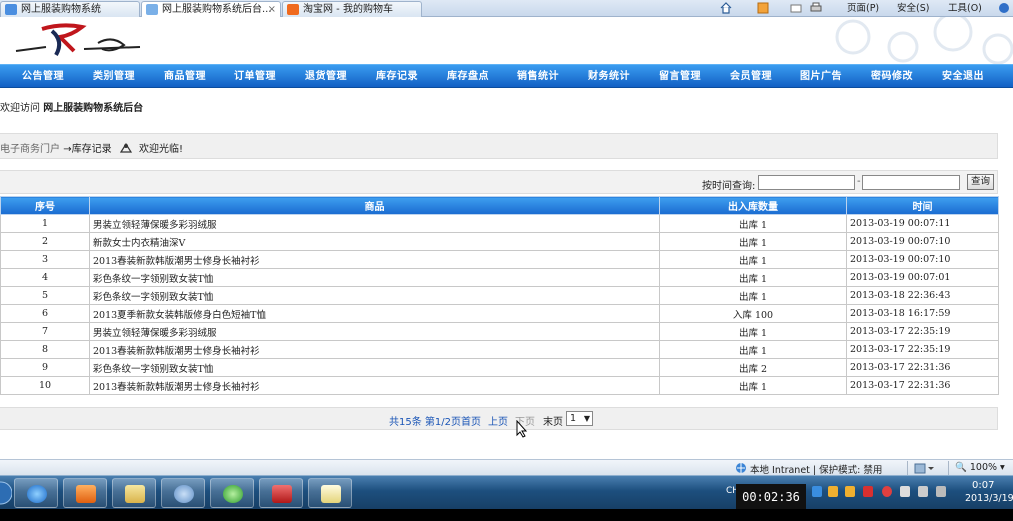 This screenshot has width=1013, height=521. I want to click on nav-item-logout: 安全退出, so click(963, 76).